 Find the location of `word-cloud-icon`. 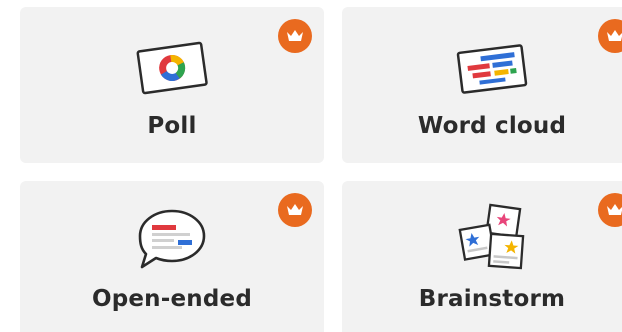

word-cloud-icon is located at coordinates (492, 69).